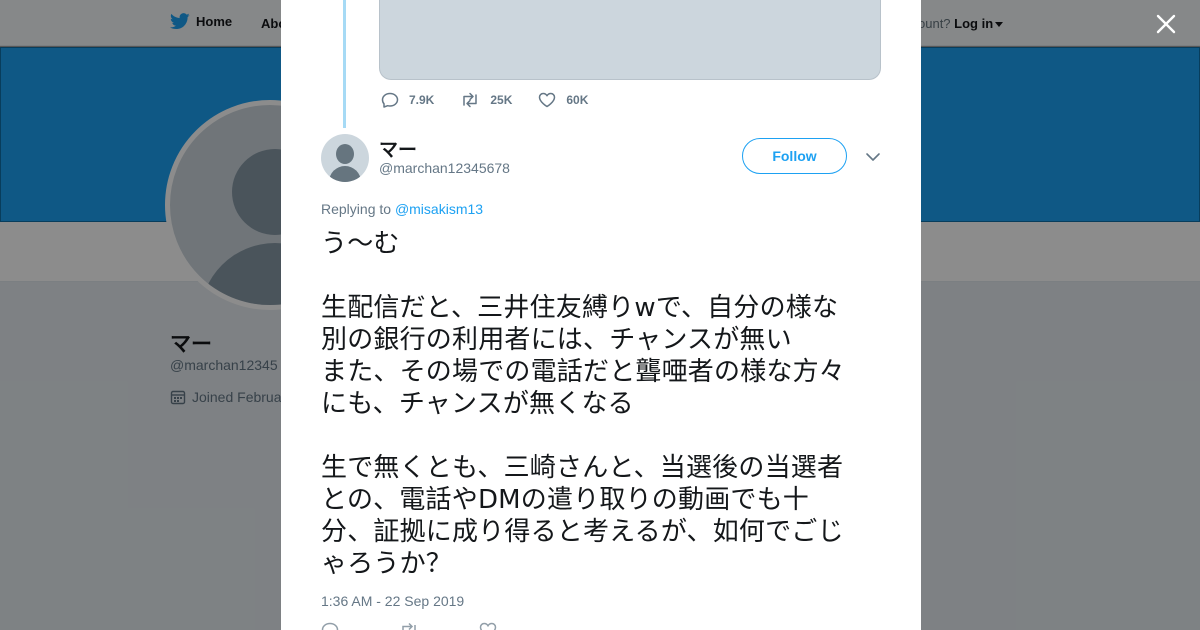 This screenshot has width=1200, height=630. Describe the element at coordinates (422, 100) in the screenshot. I see `reply-count: 7.9K` at that location.